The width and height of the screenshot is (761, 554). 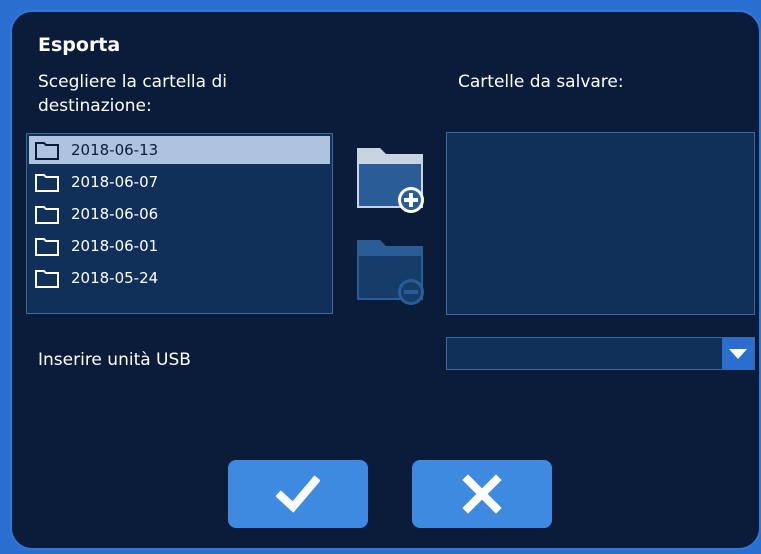 What do you see at coordinates (179, 150) in the screenshot?
I see `folder-item: 2018-06-13` at bounding box center [179, 150].